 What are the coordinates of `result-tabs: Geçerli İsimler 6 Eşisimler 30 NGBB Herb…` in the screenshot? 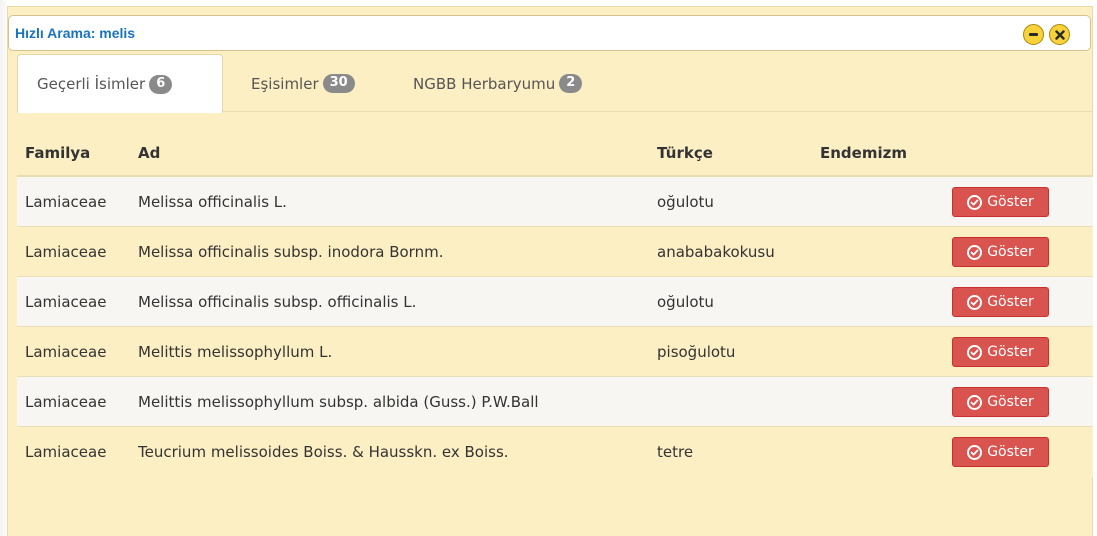 It's located at (555, 83).